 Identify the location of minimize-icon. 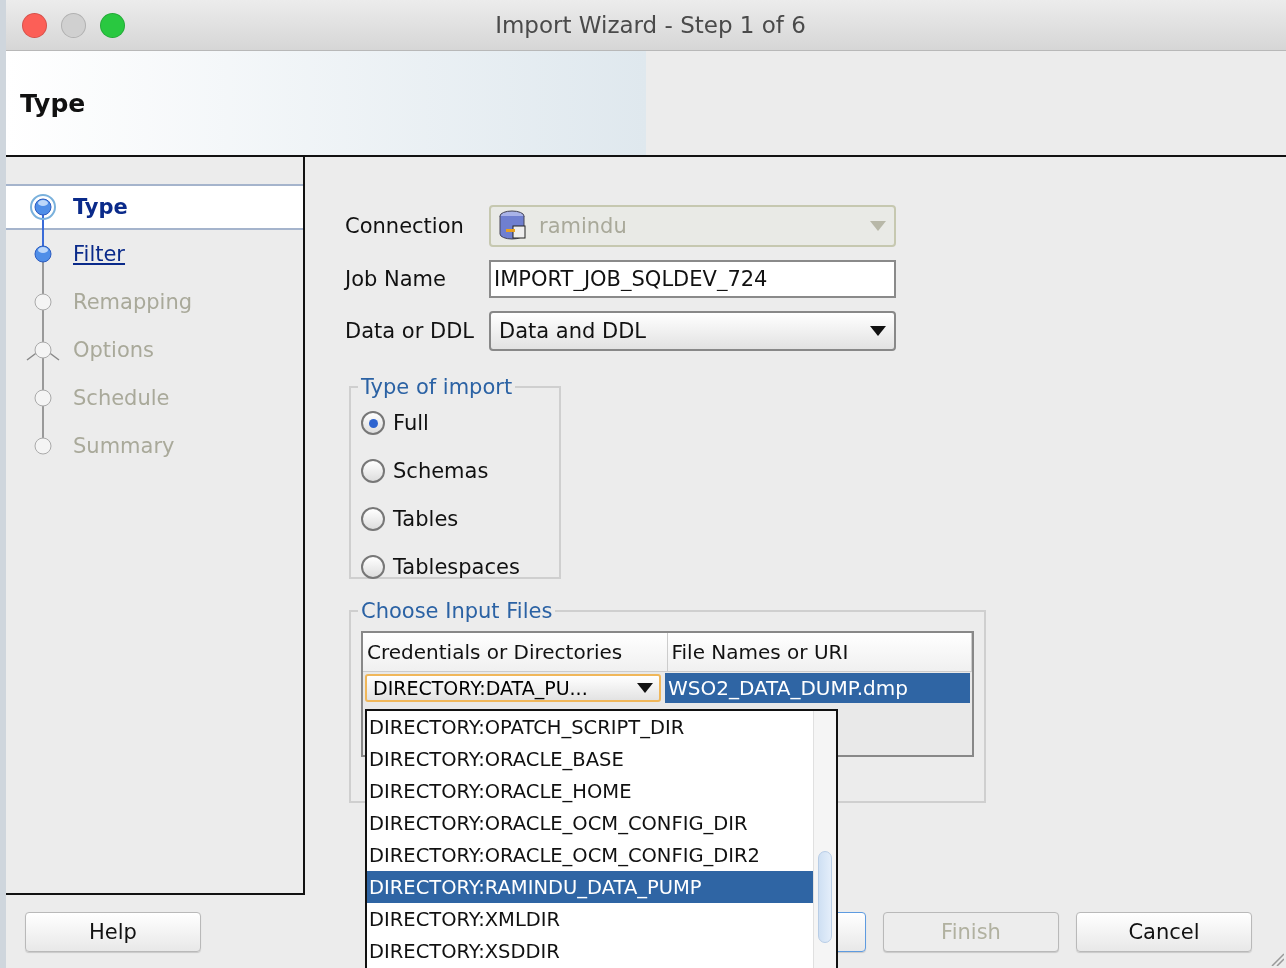
(73, 25).